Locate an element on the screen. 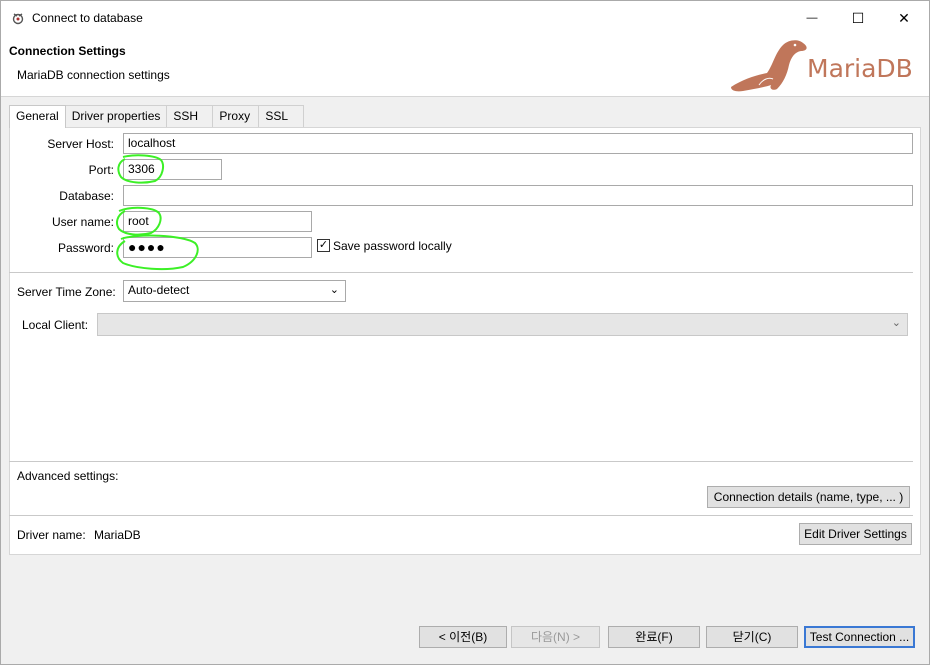  minimize-button: — is located at coordinates (812, 18).